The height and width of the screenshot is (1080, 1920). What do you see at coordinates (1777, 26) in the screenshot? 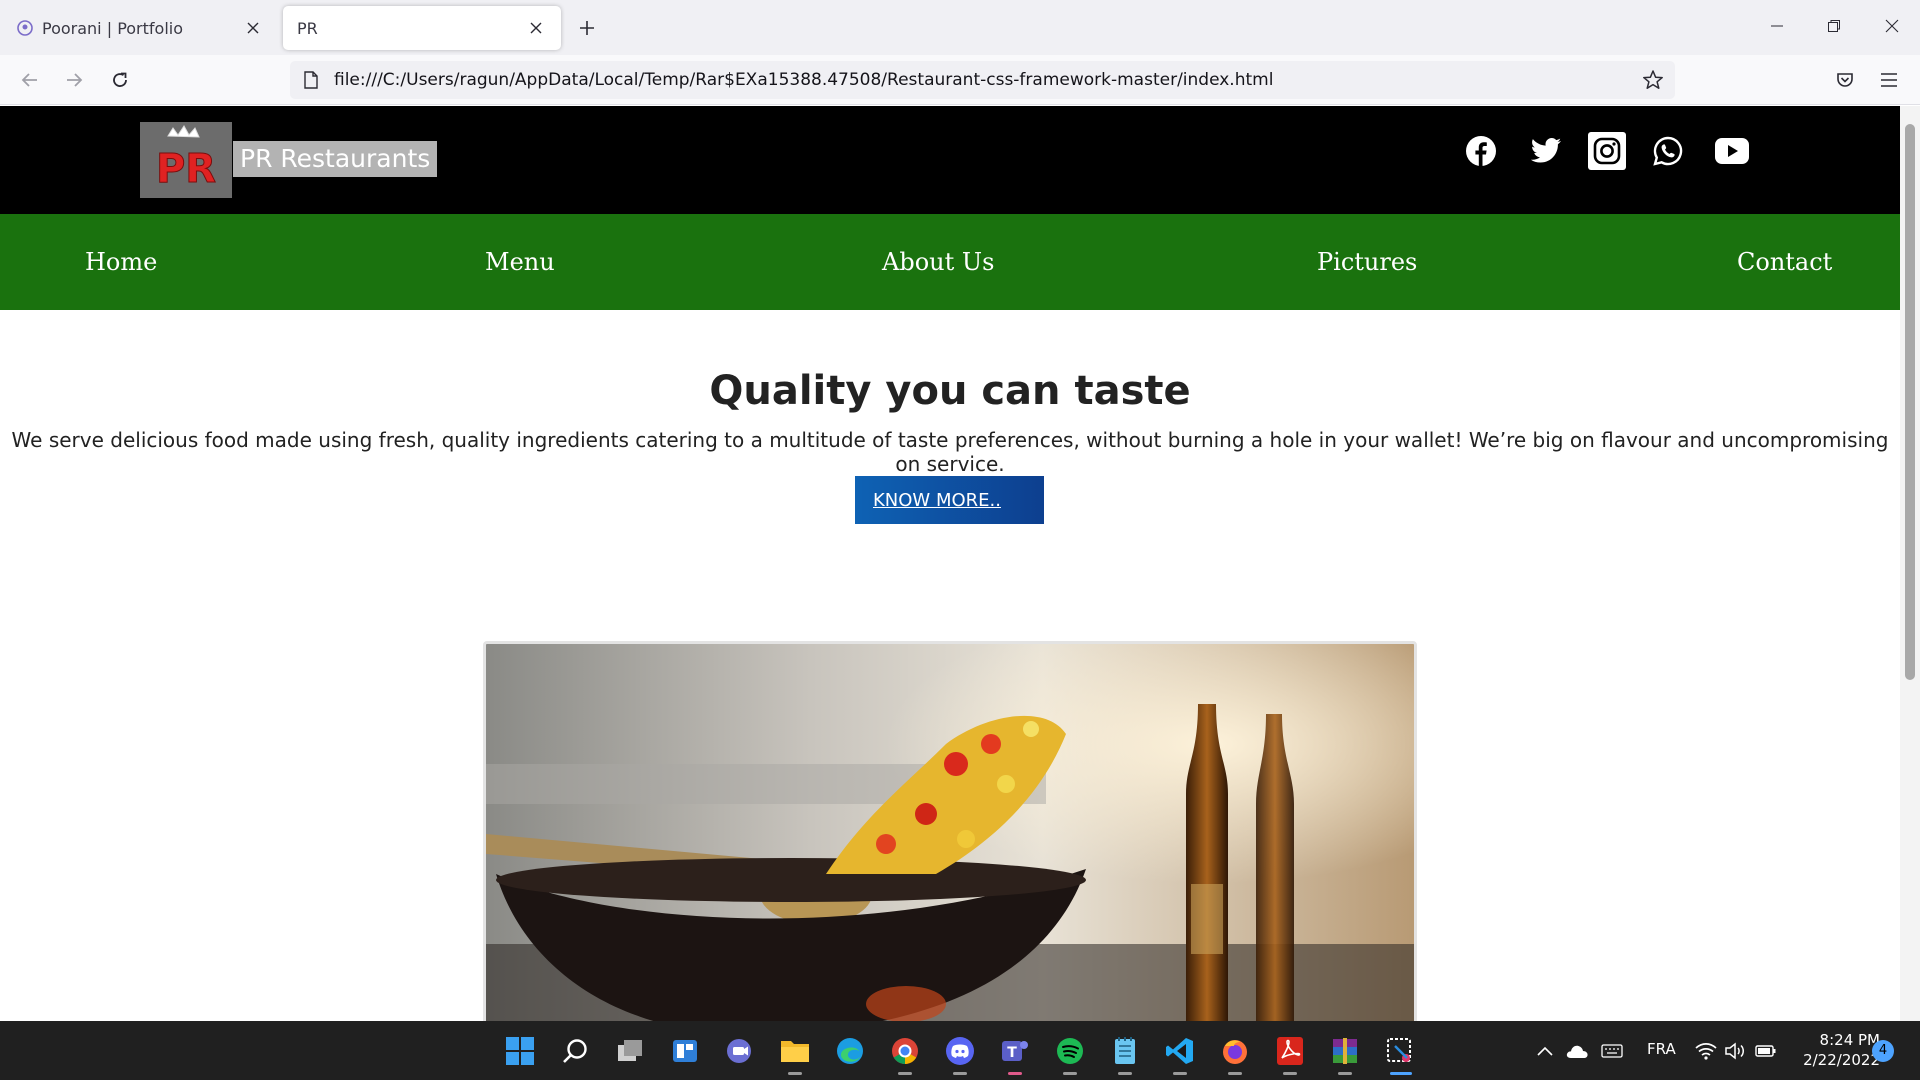
I see `minimize-icon` at bounding box center [1777, 26].